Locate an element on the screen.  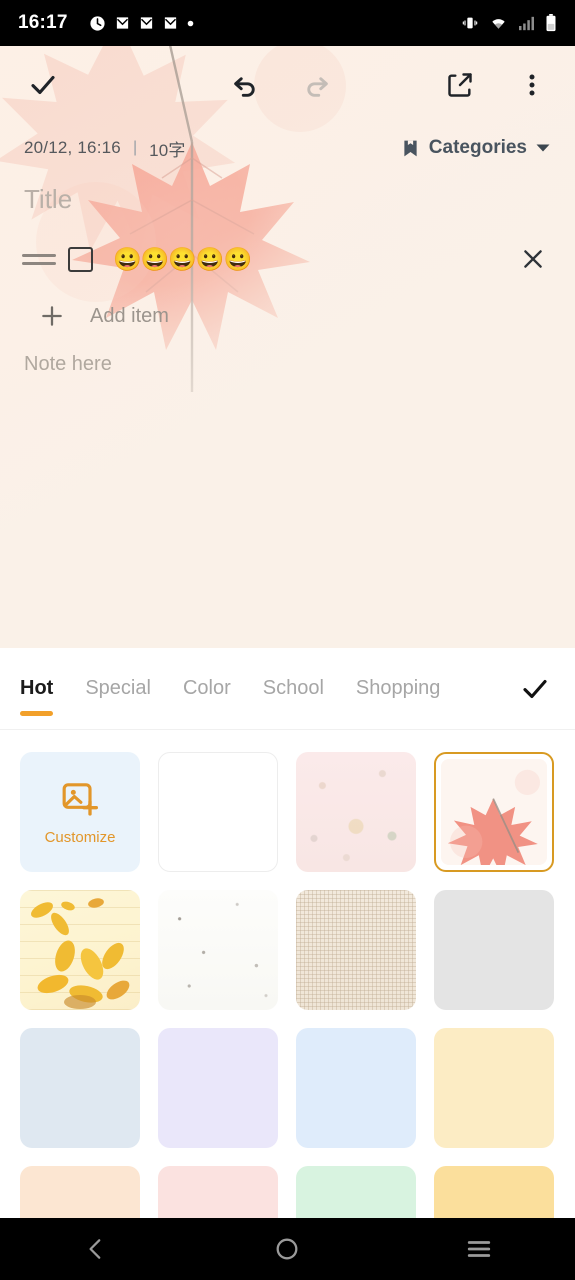
checklist-item-text: 😀😀😀😀😀 is located at coordinates (182, 259).